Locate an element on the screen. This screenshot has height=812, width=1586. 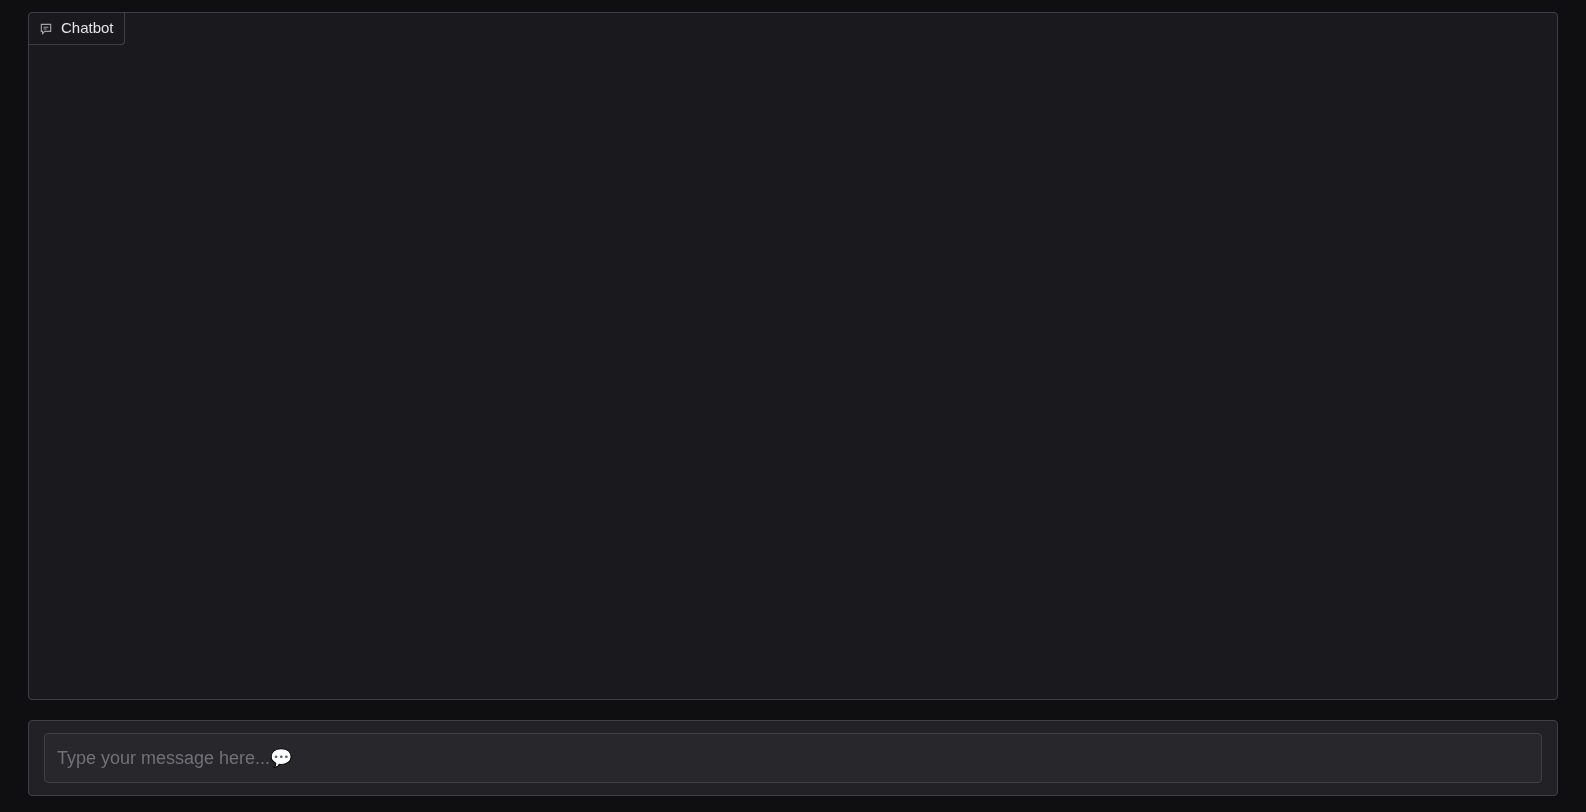
chatbot-title: Chatbot is located at coordinates (87, 28).